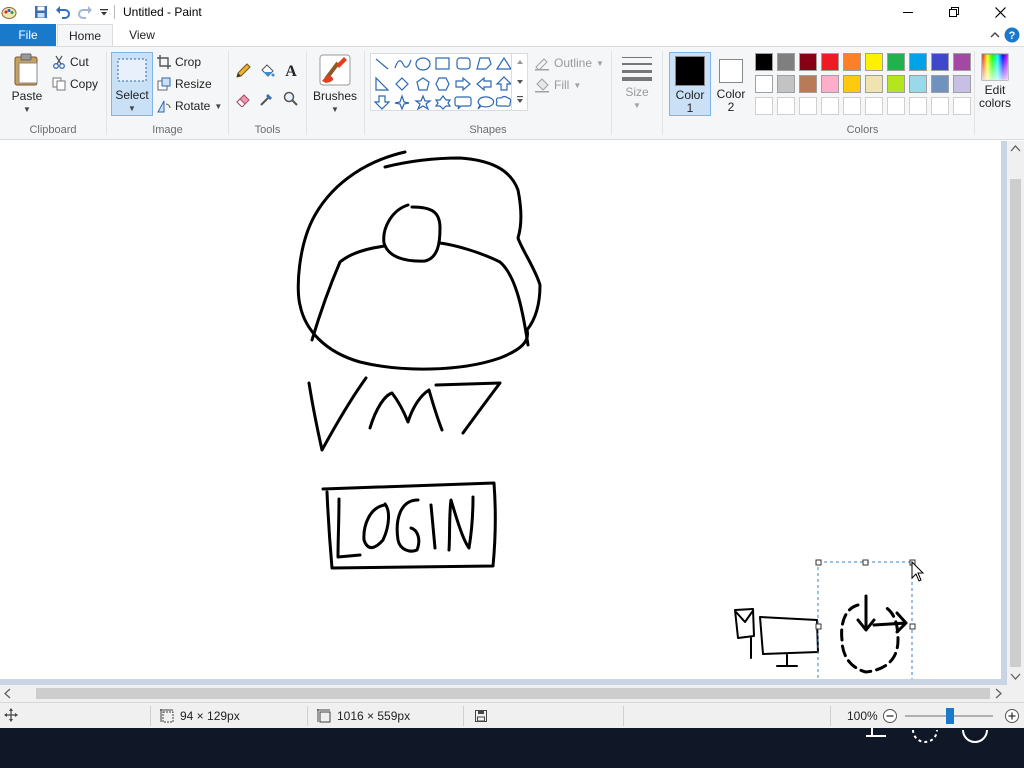 The height and width of the screenshot is (768, 1024). I want to click on shapes-gallery-scroll, so click(520, 82).